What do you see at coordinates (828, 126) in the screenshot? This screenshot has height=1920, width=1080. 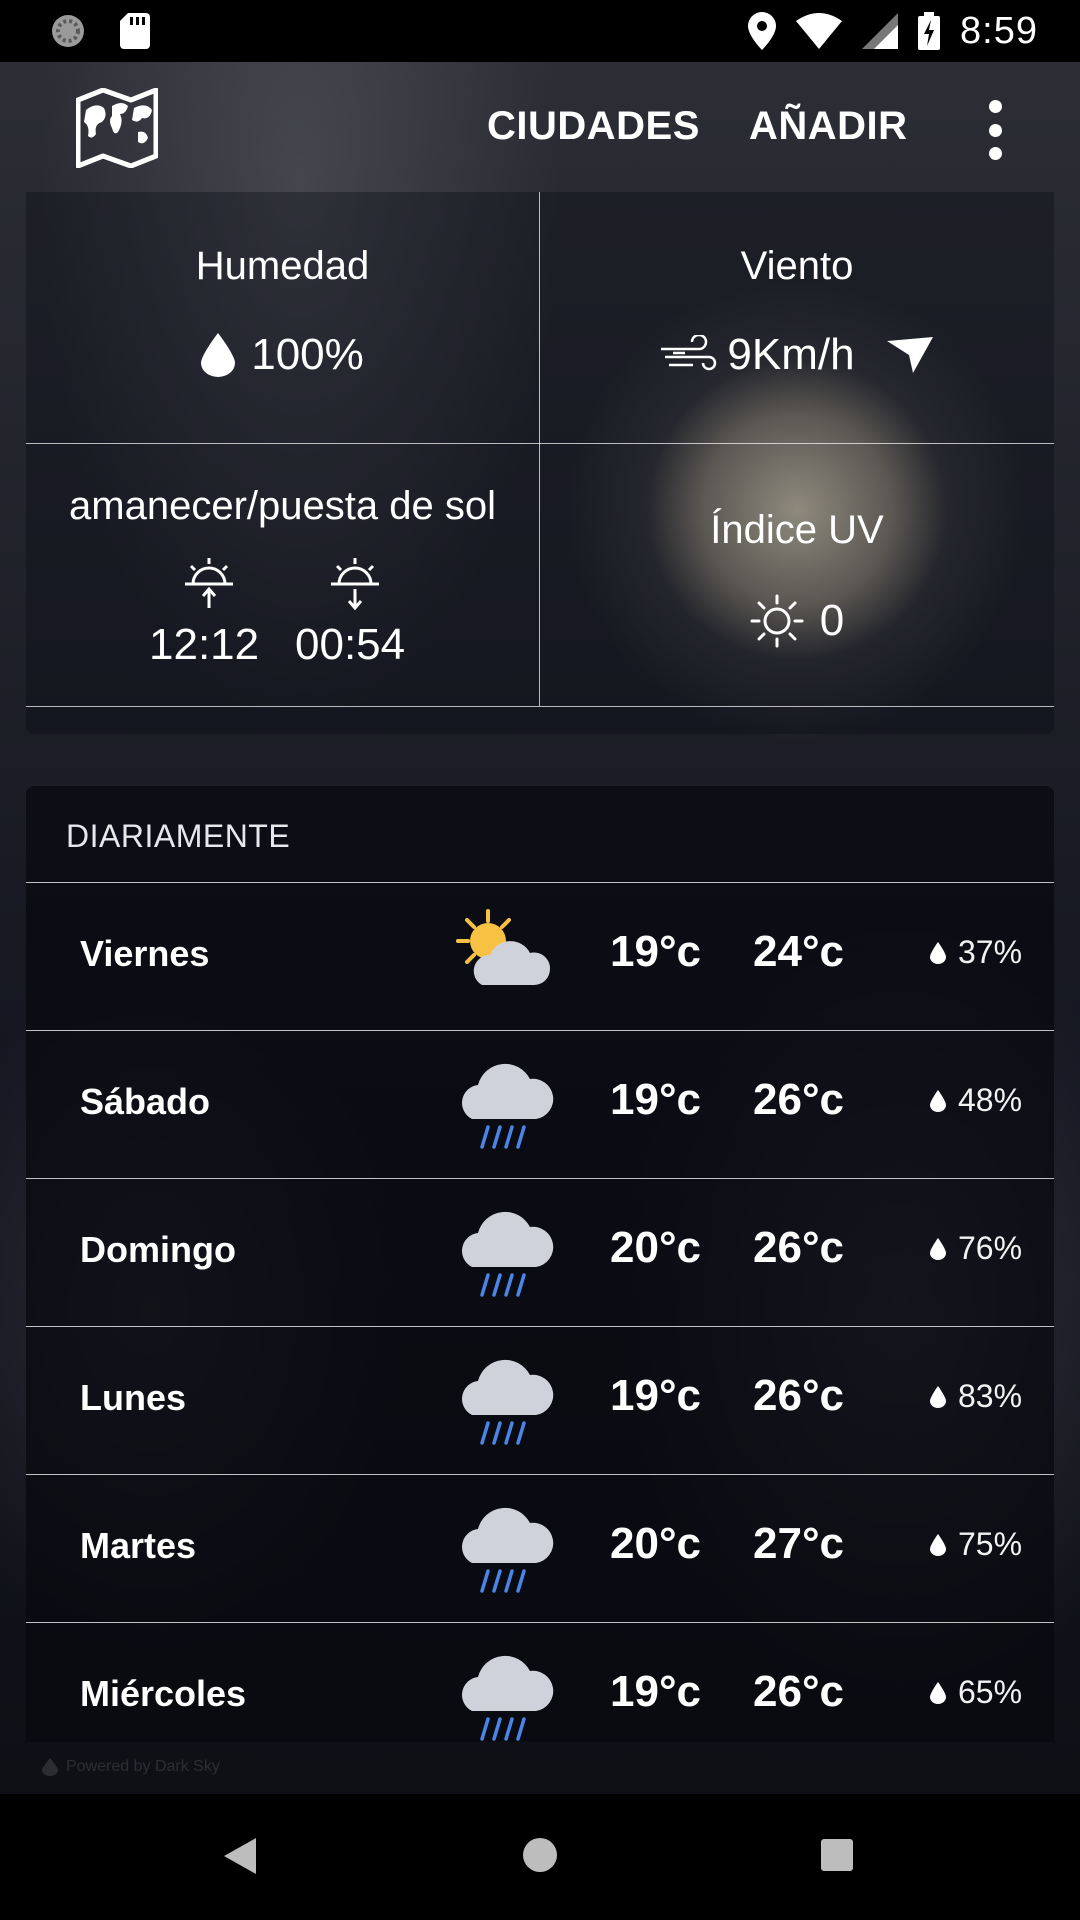 I see `add-city-button: AÑADIR` at bounding box center [828, 126].